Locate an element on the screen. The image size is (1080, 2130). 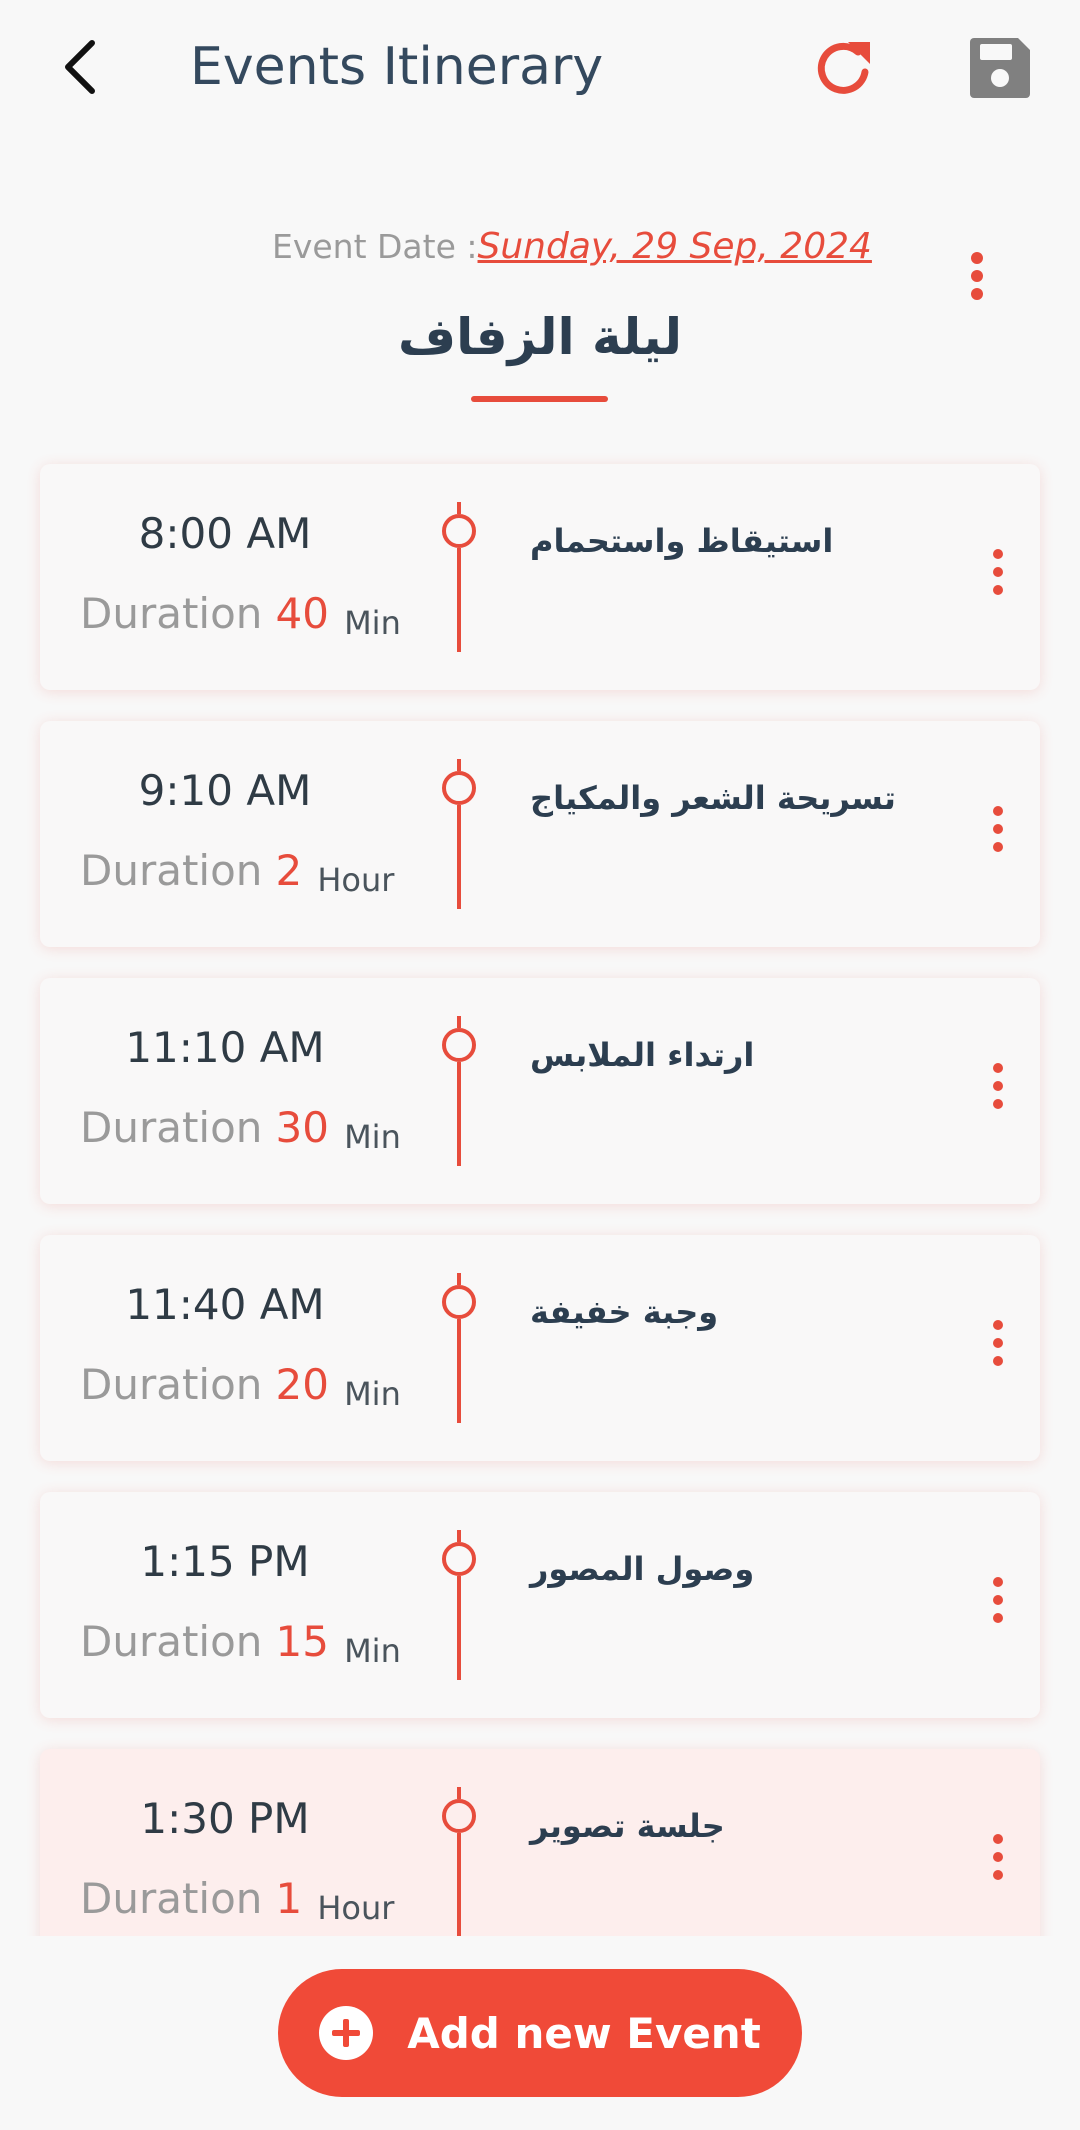
event-date-label: Event Date : is located at coordinates (375, 246).